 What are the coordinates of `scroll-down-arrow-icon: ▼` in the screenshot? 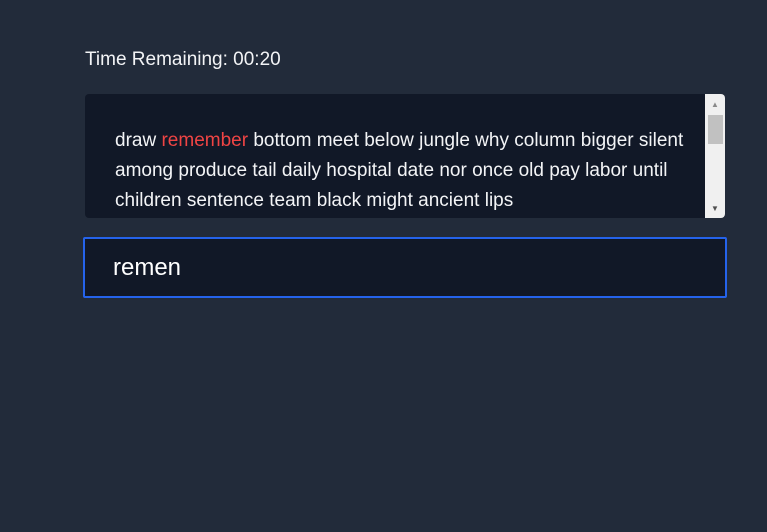 It's located at (715, 208).